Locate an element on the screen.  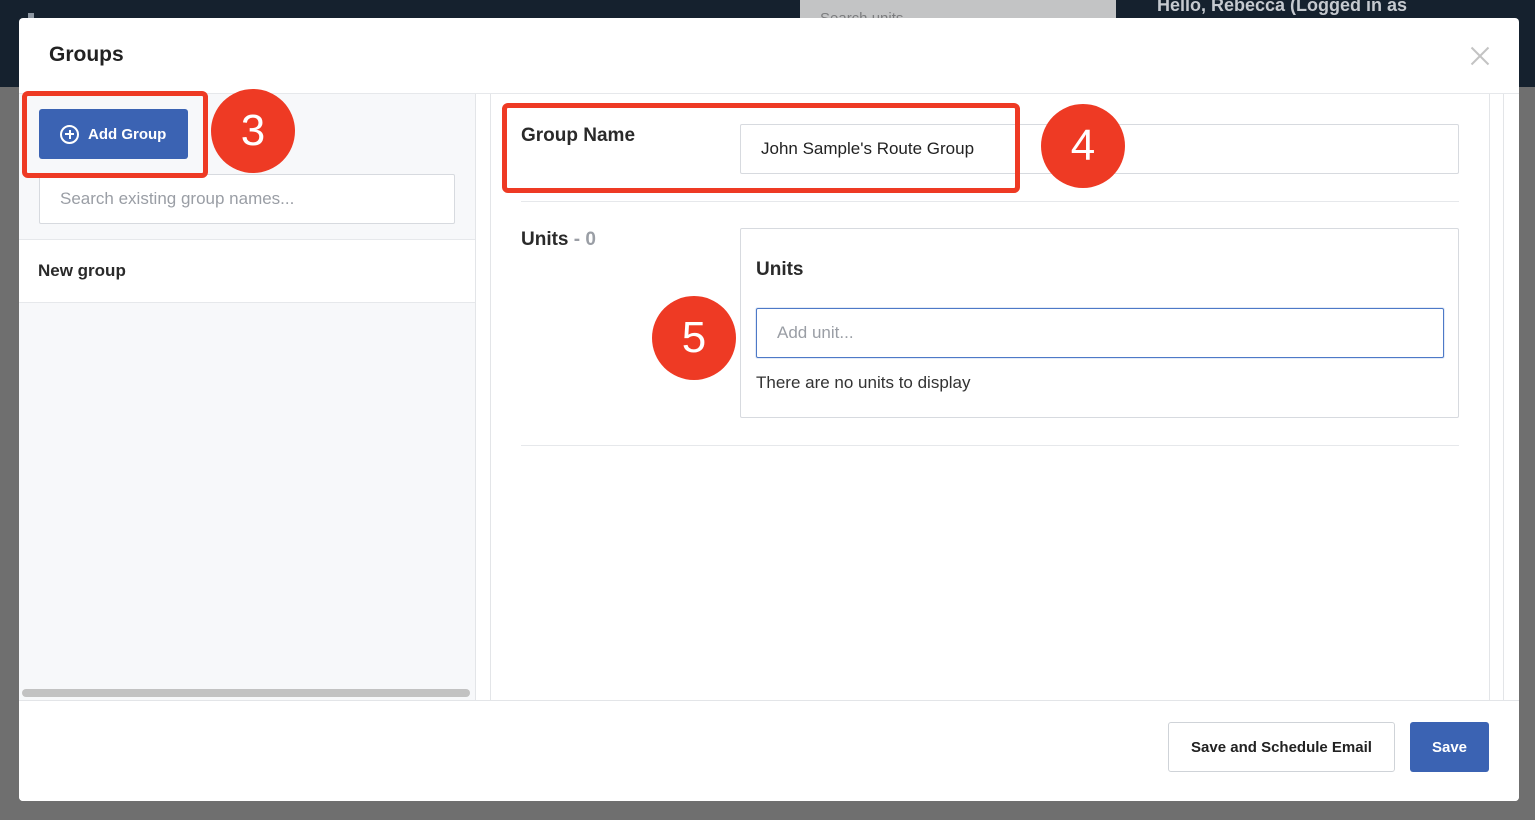
step-badge-3: 3 is located at coordinates (253, 131).